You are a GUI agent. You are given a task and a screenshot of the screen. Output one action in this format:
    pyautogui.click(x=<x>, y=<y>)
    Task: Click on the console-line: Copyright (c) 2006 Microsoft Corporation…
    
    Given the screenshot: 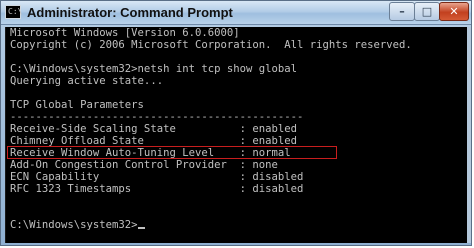 What is the action you would take?
    pyautogui.click(x=211, y=45)
    